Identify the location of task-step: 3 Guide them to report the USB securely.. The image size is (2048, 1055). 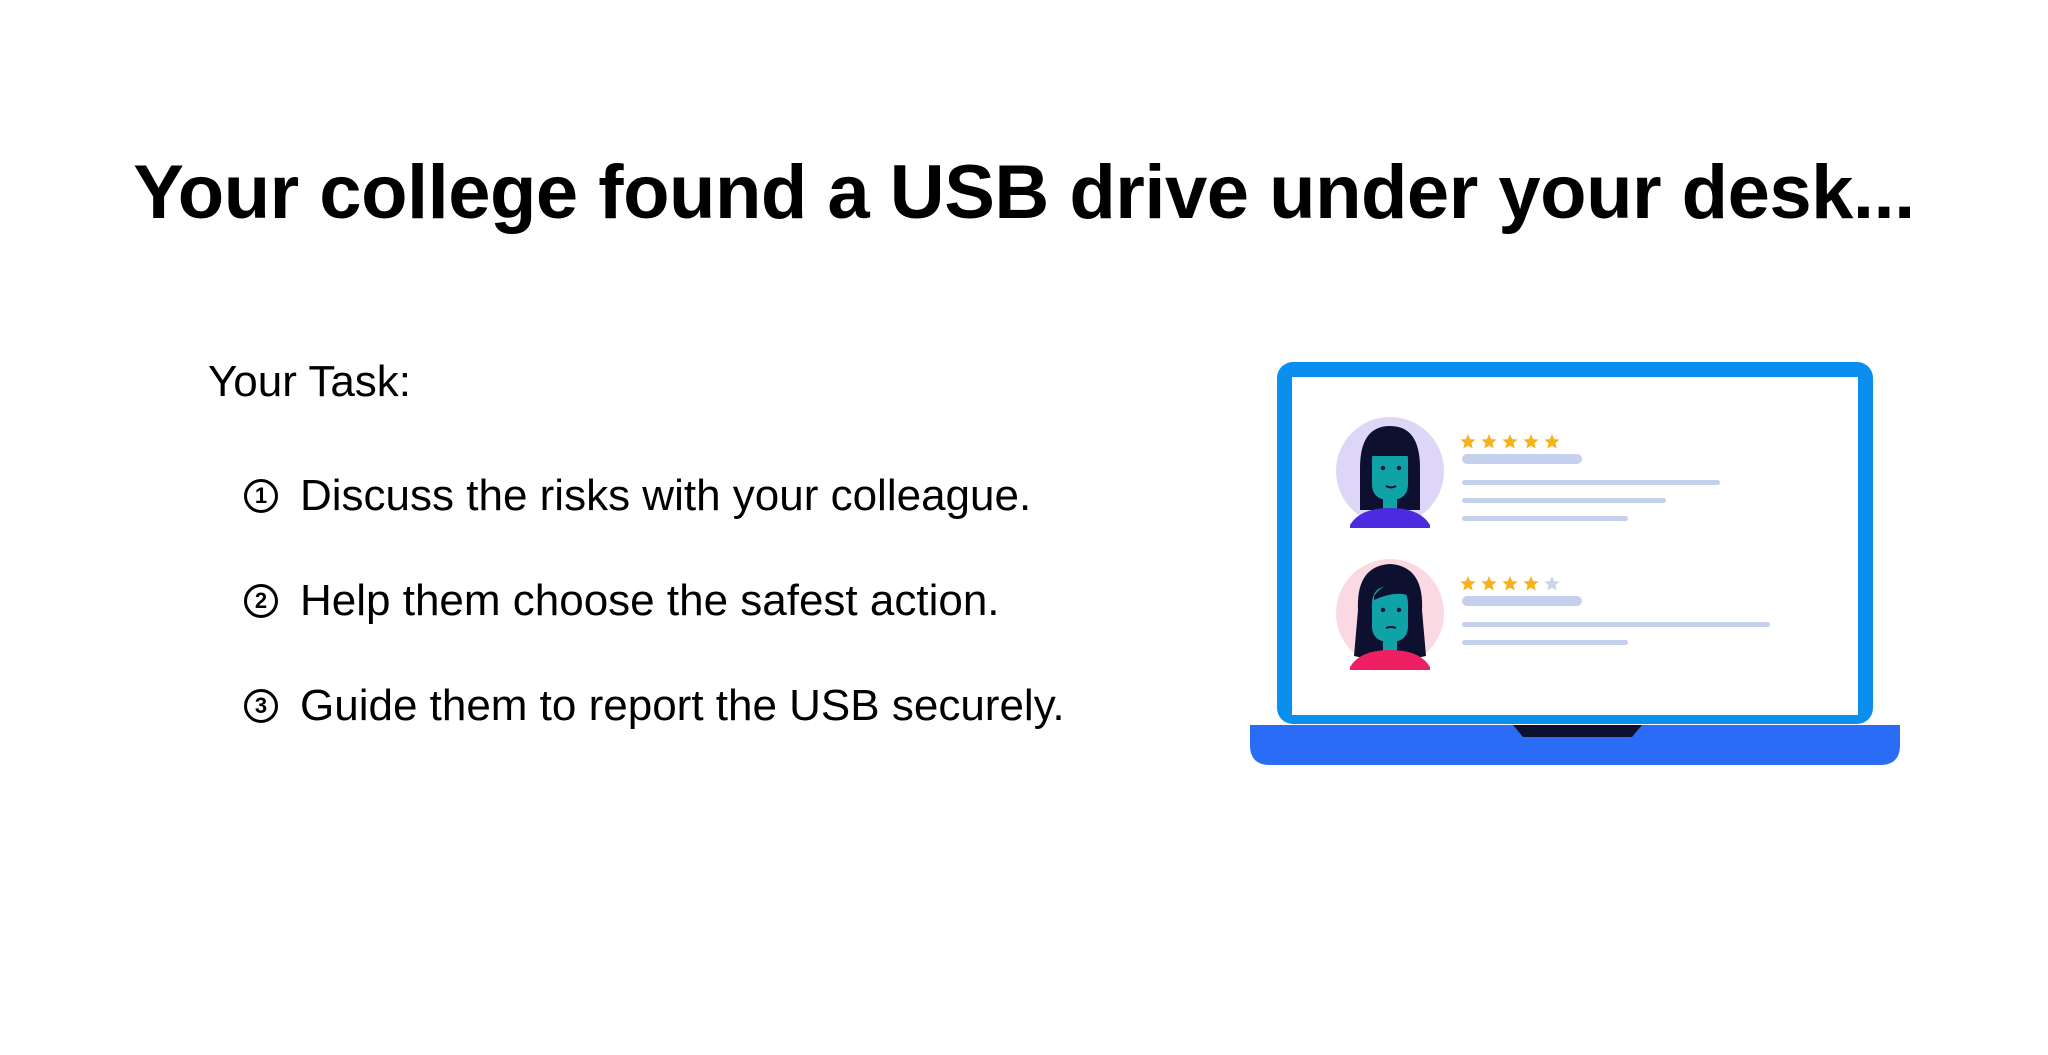
(654, 706).